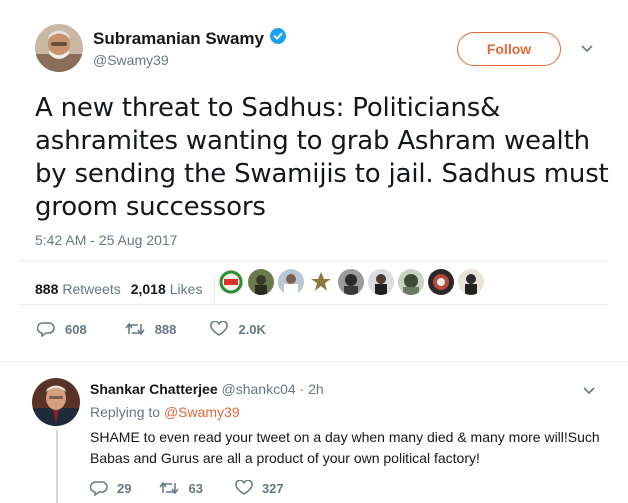  What do you see at coordinates (78, 289) in the screenshot?
I see `retweets-stat: 888 Retweets` at bounding box center [78, 289].